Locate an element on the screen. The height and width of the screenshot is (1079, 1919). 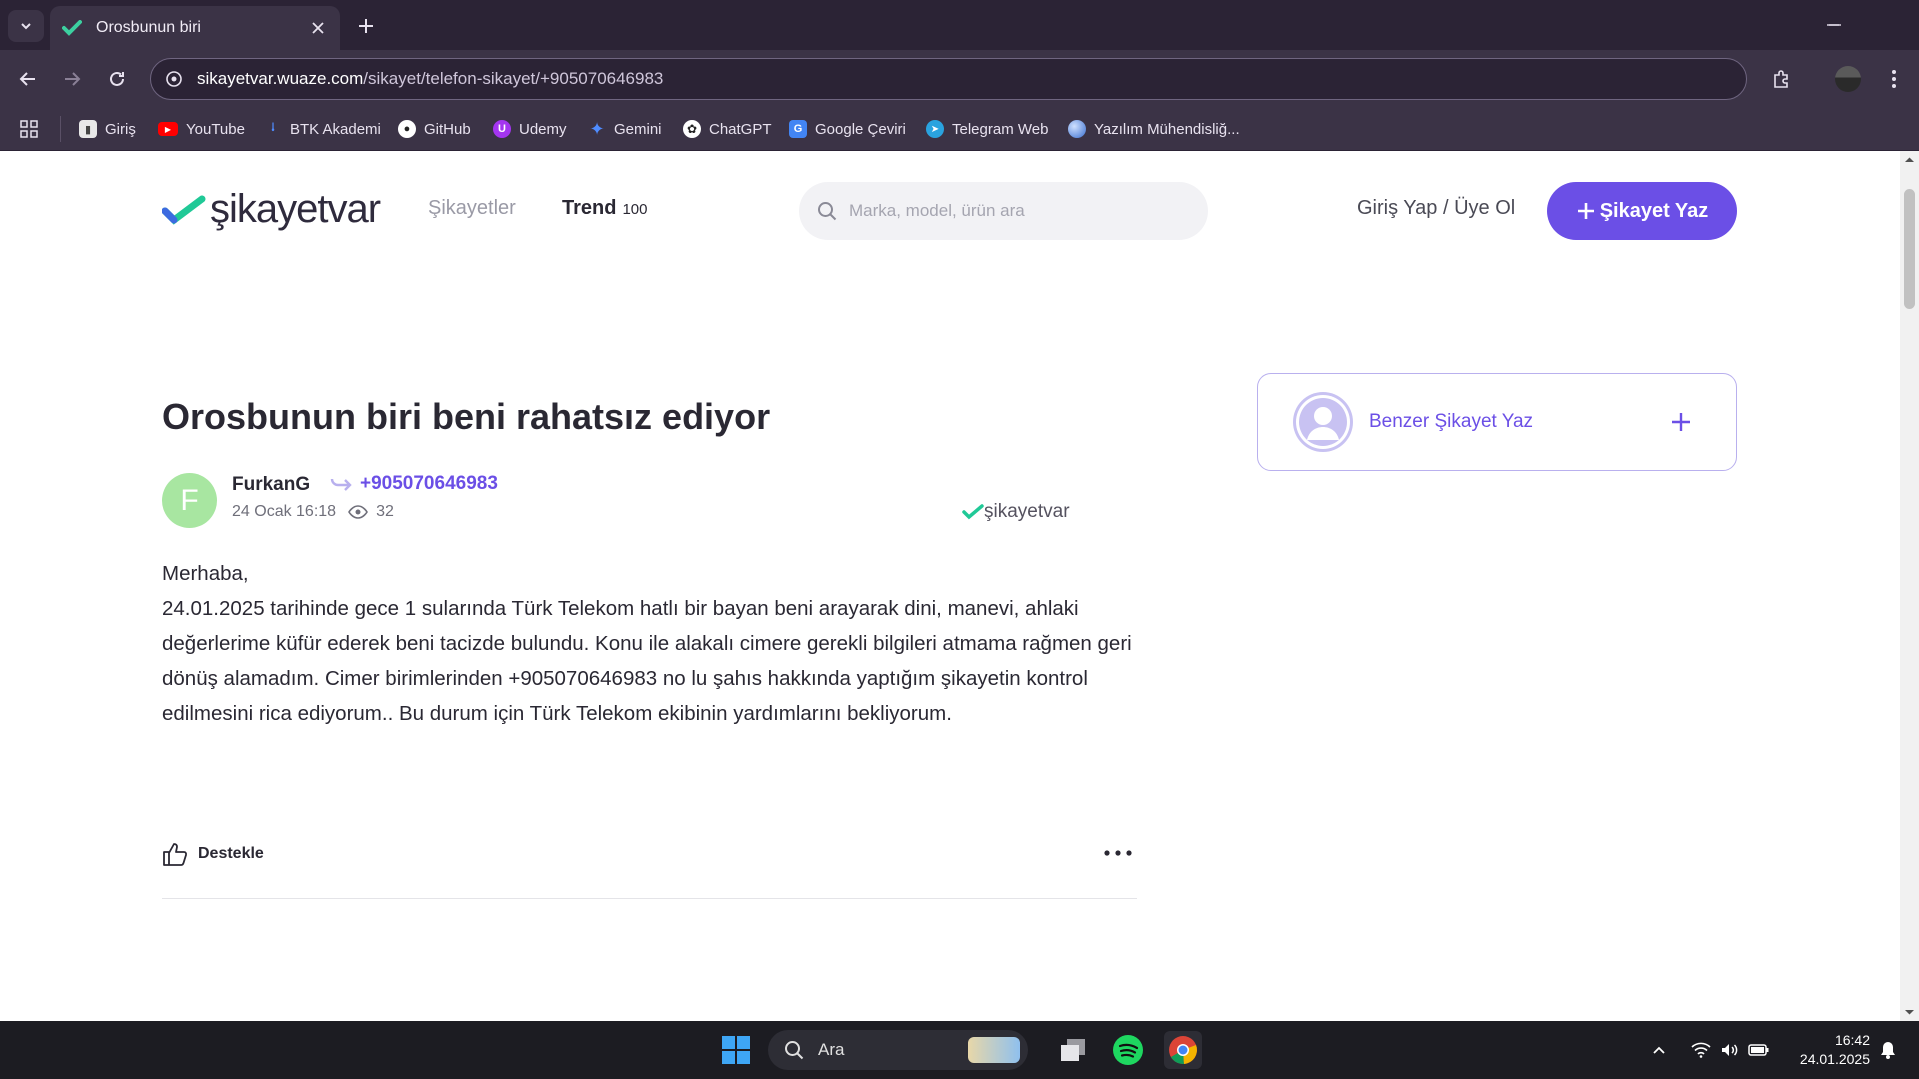
clock-time: 16:42 is located at coordinates (1852, 1040).